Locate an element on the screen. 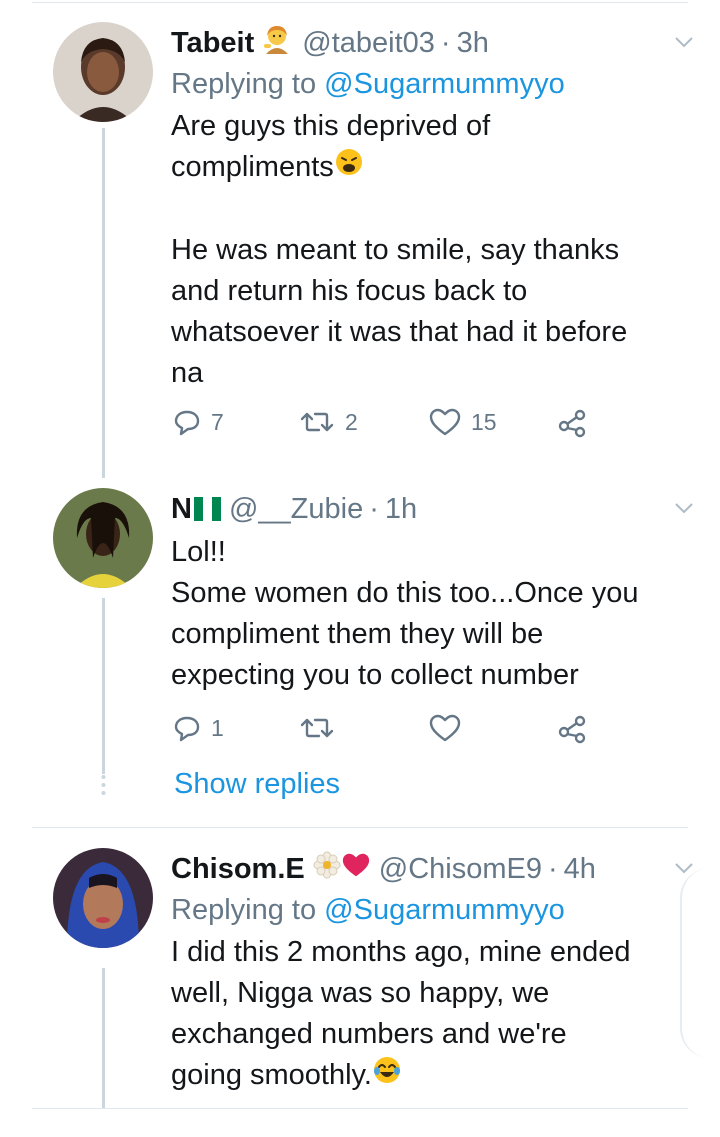  tweet-header: Chisom.E @ChisomE9 · 4h is located at coordinates (425, 869).